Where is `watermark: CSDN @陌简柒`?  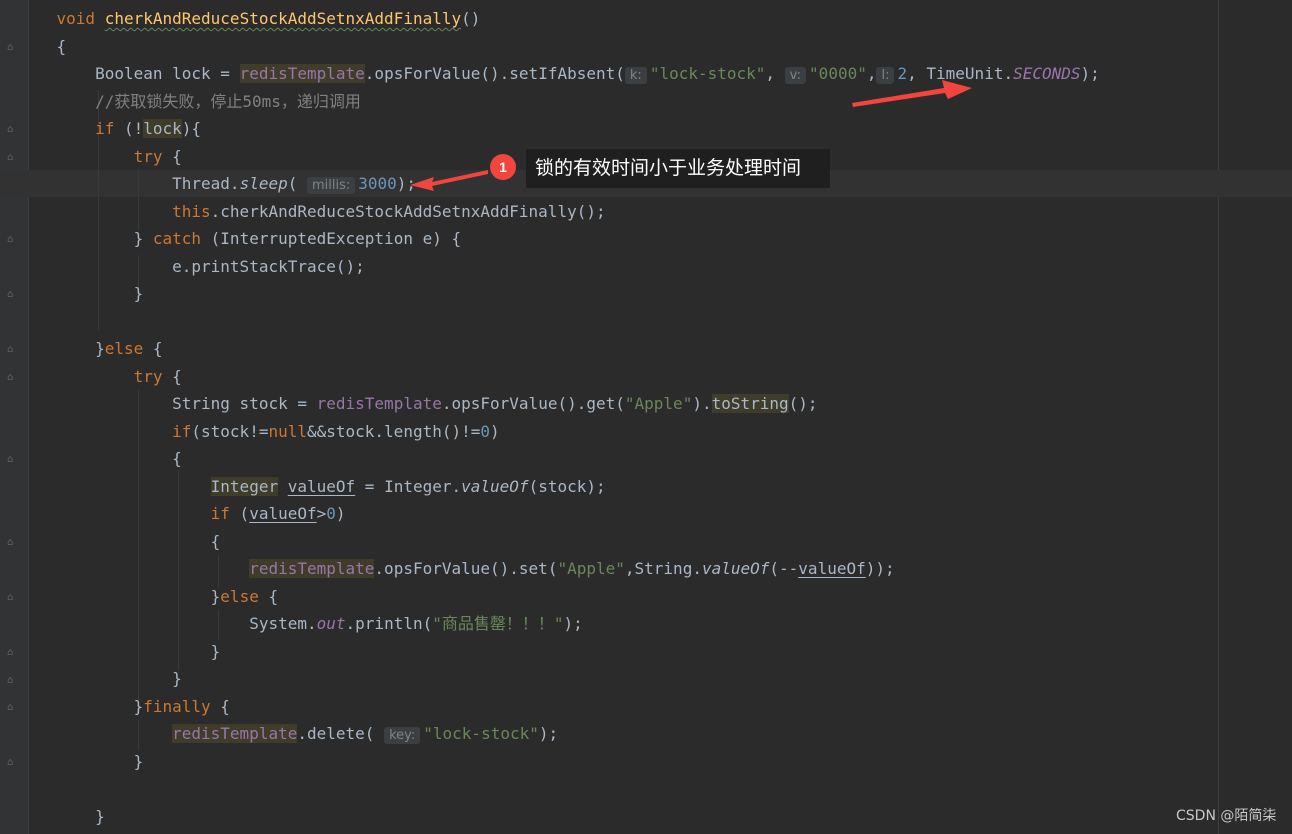 watermark: CSDN @陌简柒 is located at coordinates (1226, 816).